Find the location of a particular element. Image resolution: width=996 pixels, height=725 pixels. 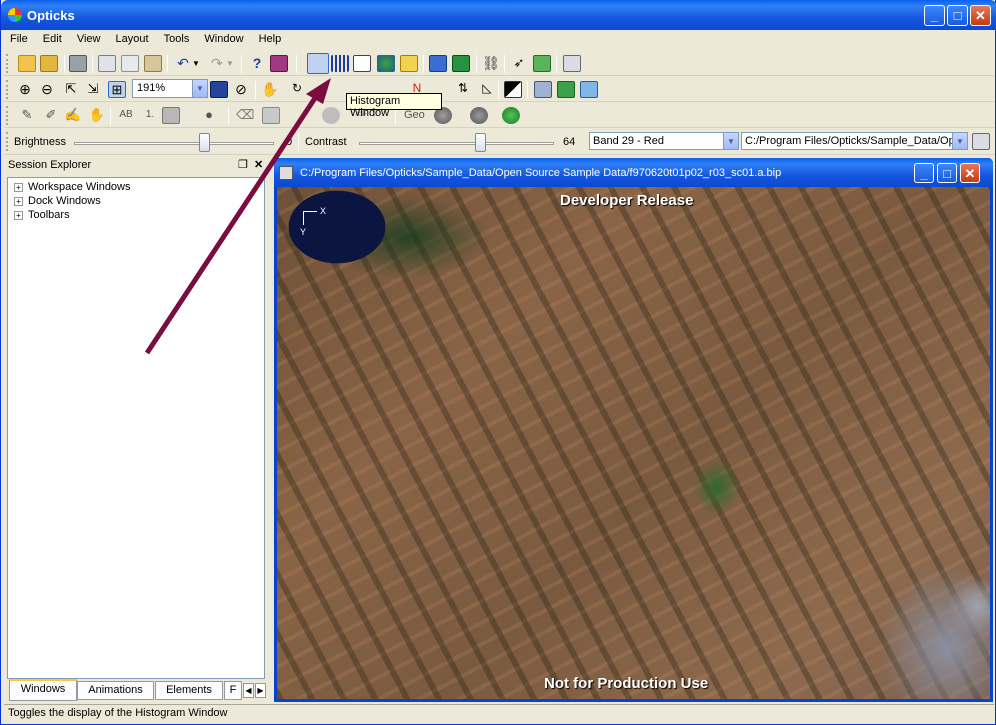

eraser-icon: ⌫ is located at coordinates (245, 115).